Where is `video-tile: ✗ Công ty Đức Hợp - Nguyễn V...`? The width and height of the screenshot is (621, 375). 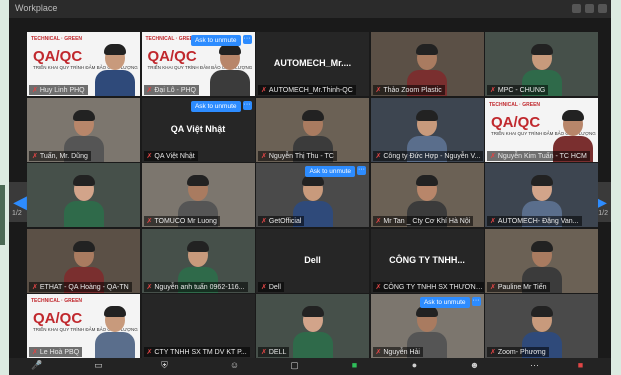 video-tile: ✗ Công ty Đức Hợp - Nguyễn V... is located at coordinates (427, 129).